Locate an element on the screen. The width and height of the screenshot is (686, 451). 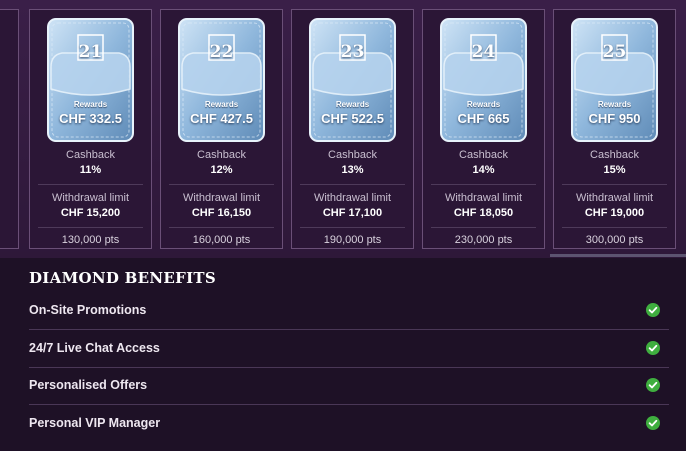
points-required: 190,000 pts is located at coordinates (352, 240).